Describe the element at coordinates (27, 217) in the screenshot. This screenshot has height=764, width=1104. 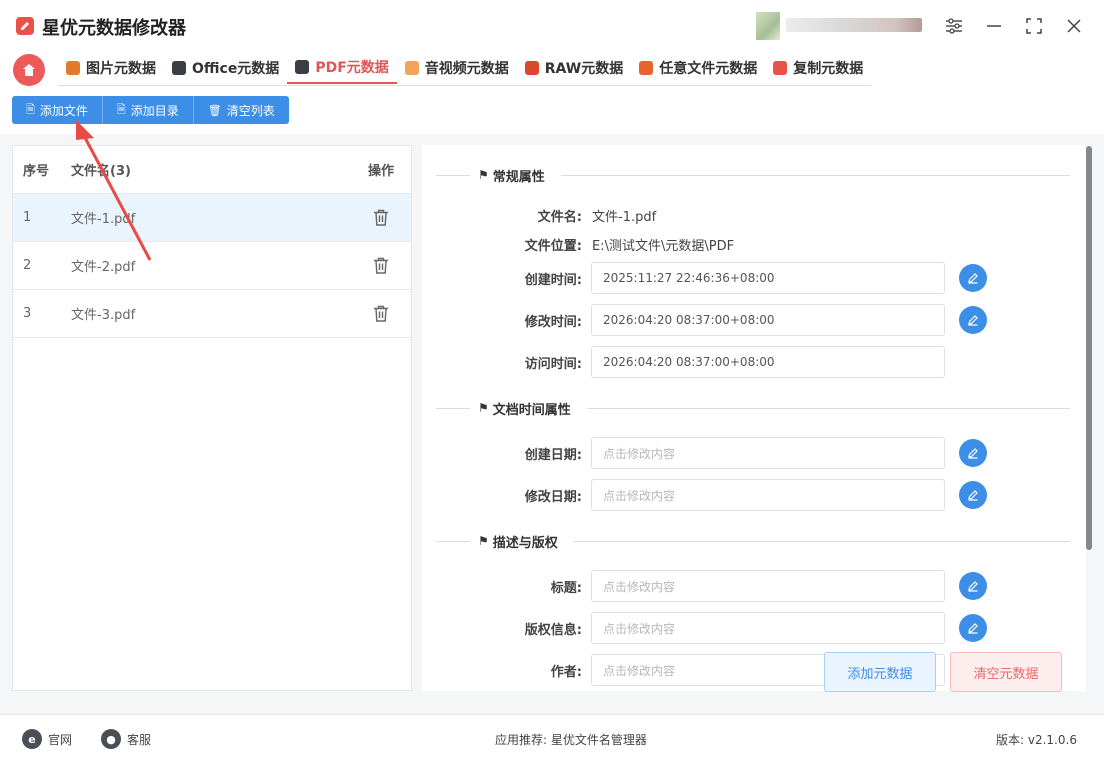
I see `row-index: 1` at that location.